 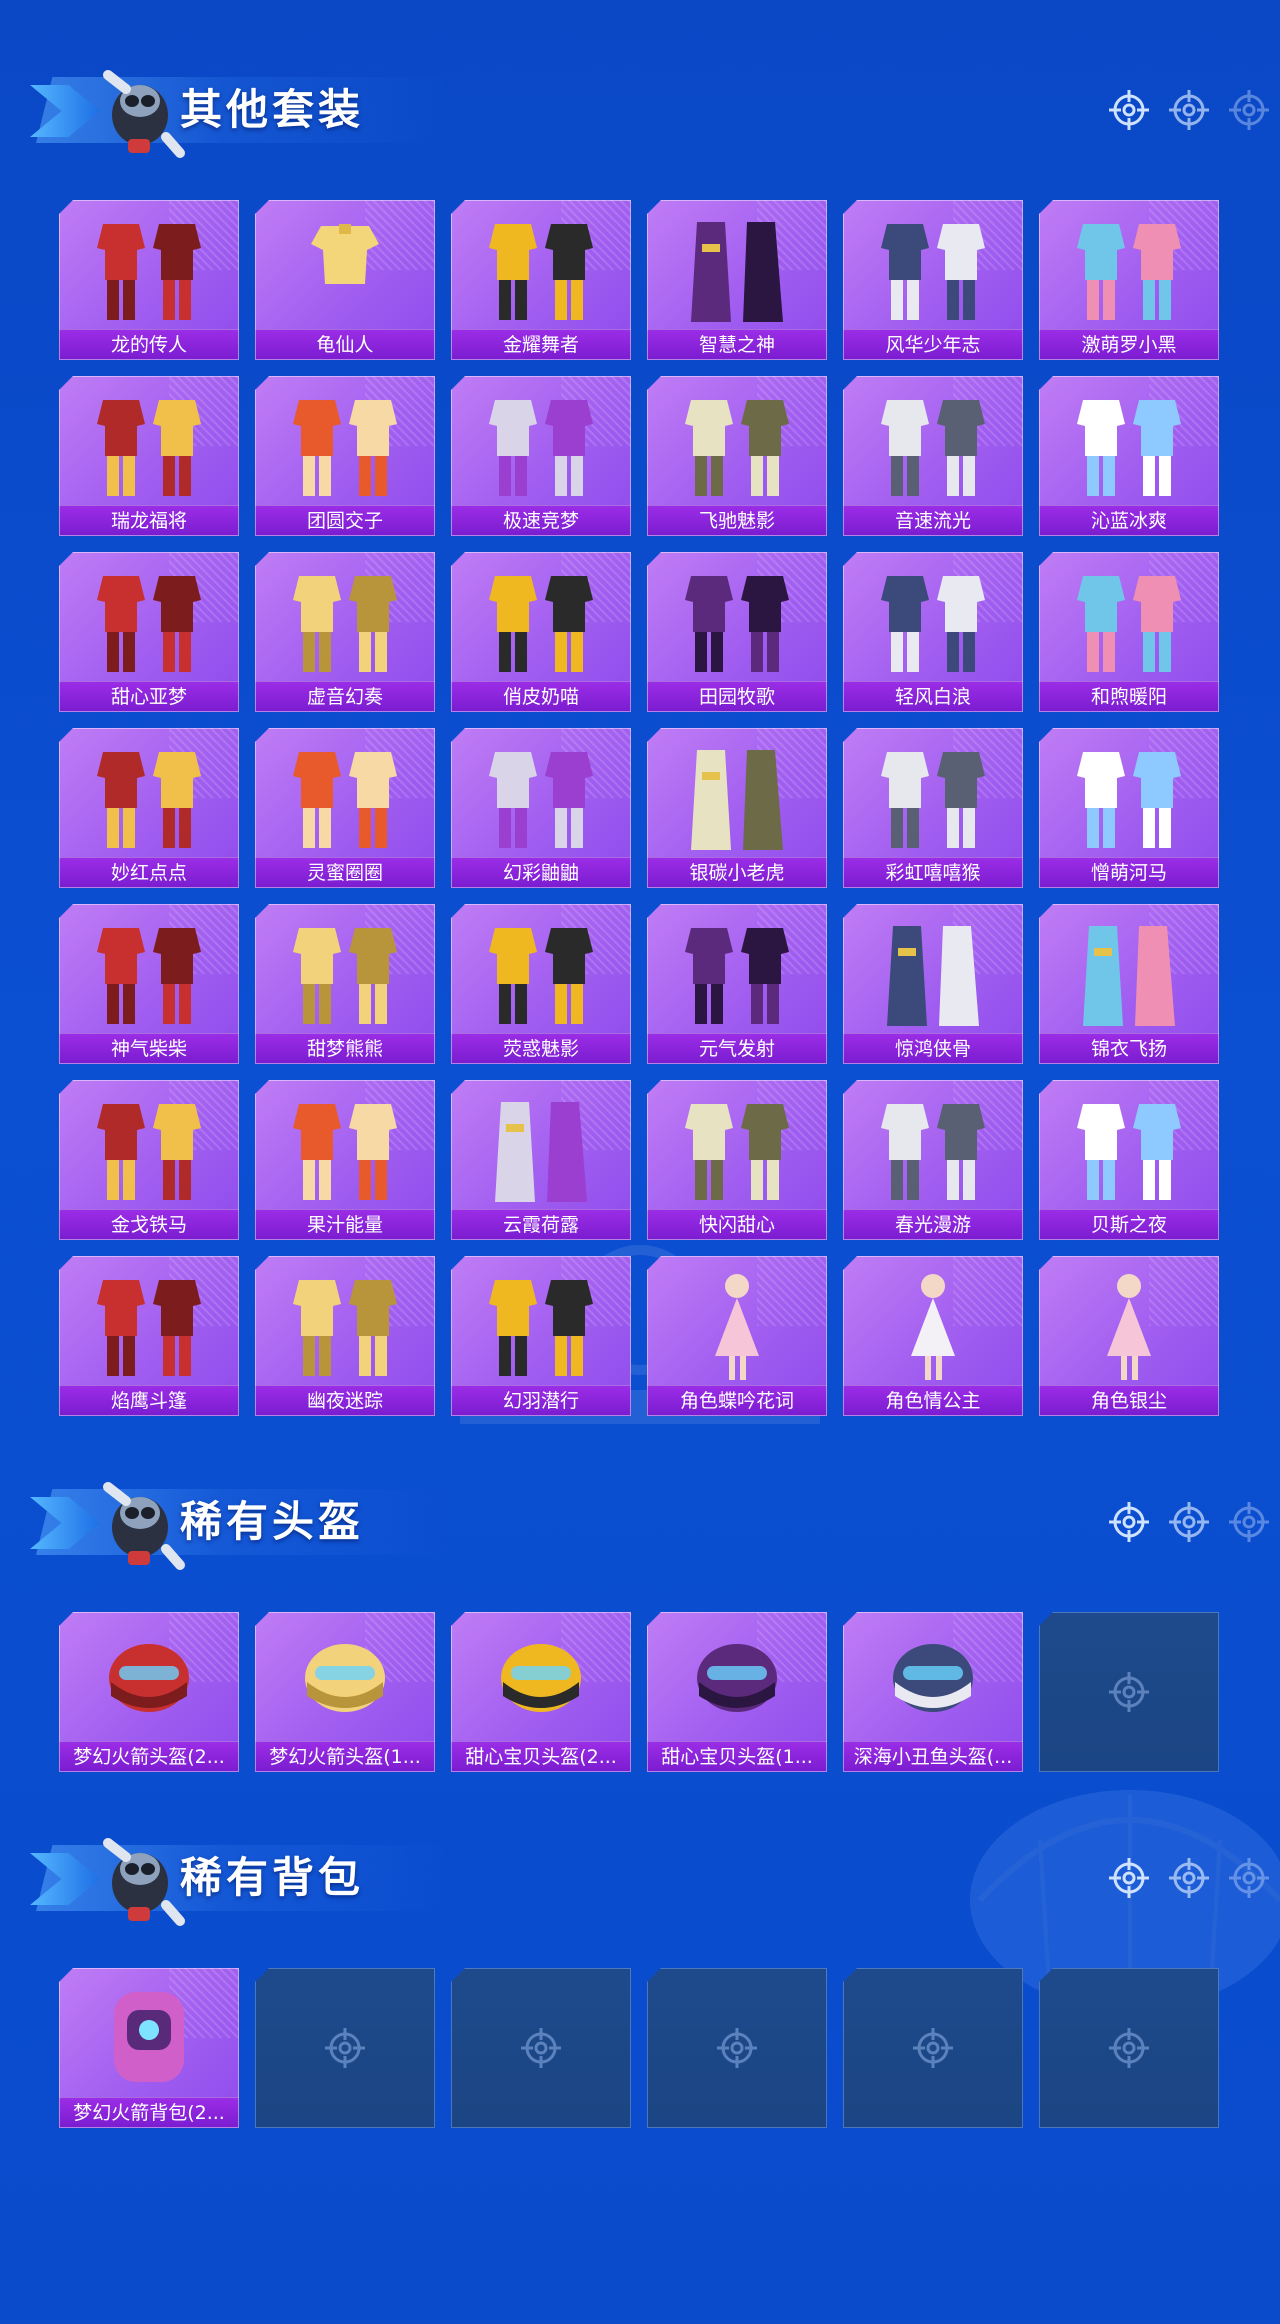 I want to click on item-card: 灵蜜圈圈, so click(x=345, y=808).